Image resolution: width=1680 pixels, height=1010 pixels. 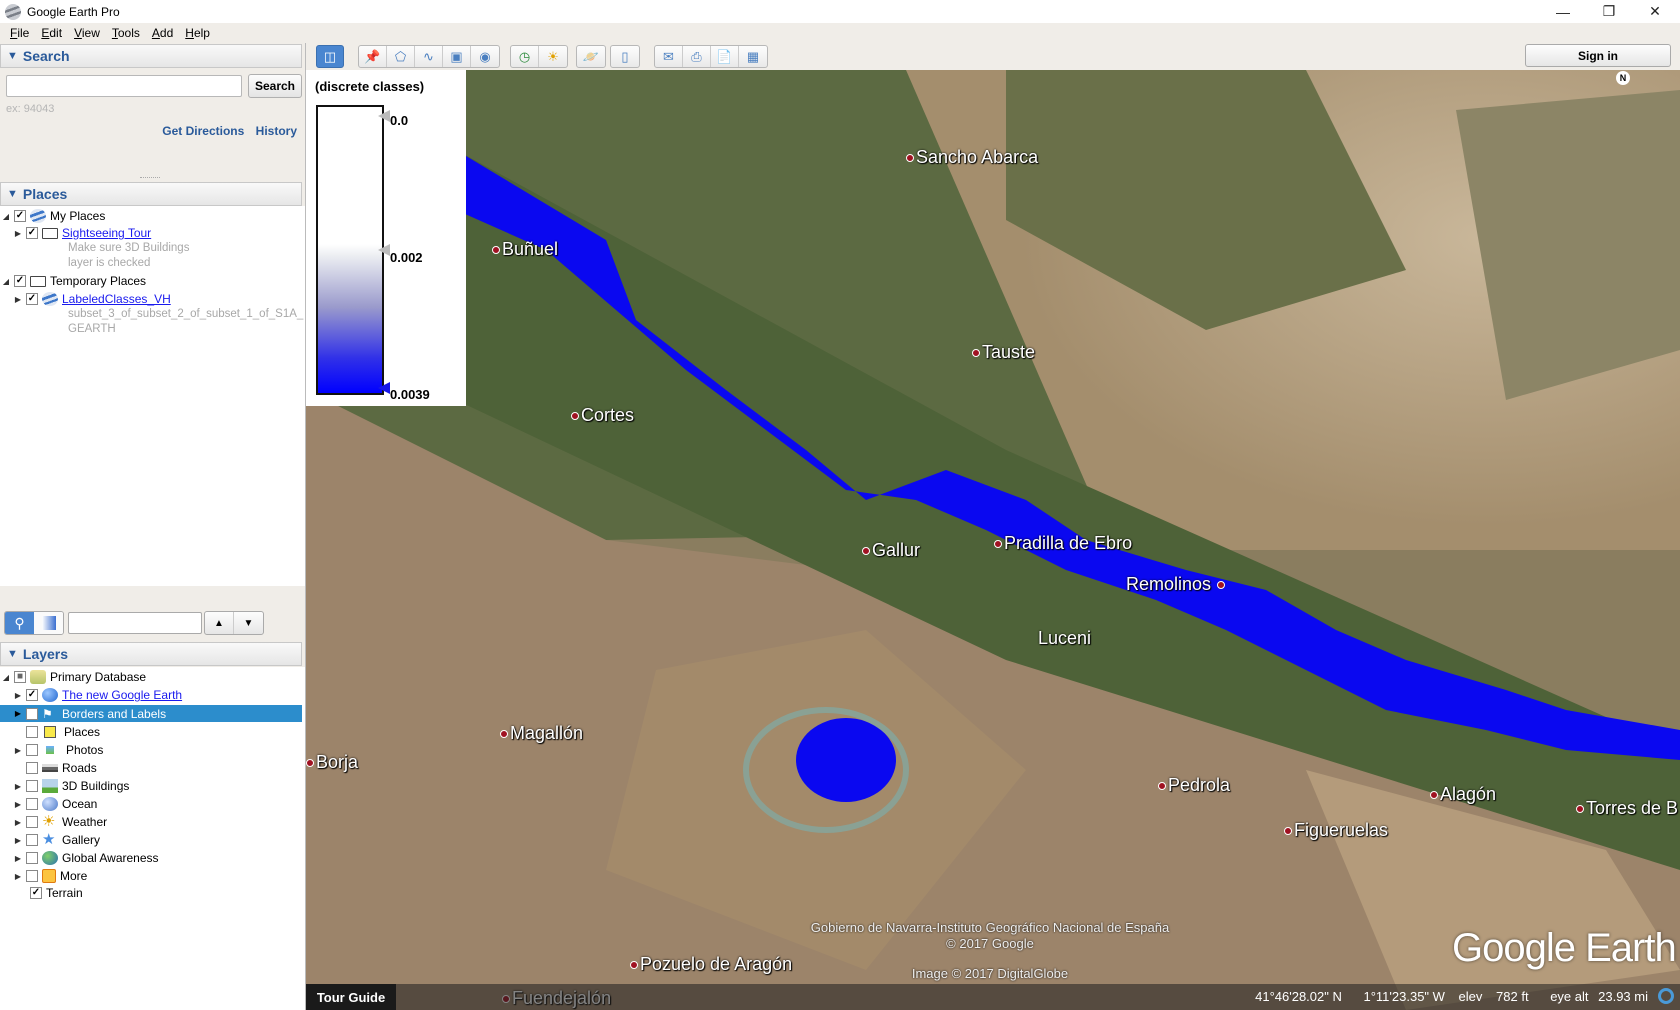 What do you see at coordinates (55, 804) in the screenshot?
I see `layer-ocean: ▶ Ocean` at bounding box center [55, 804].